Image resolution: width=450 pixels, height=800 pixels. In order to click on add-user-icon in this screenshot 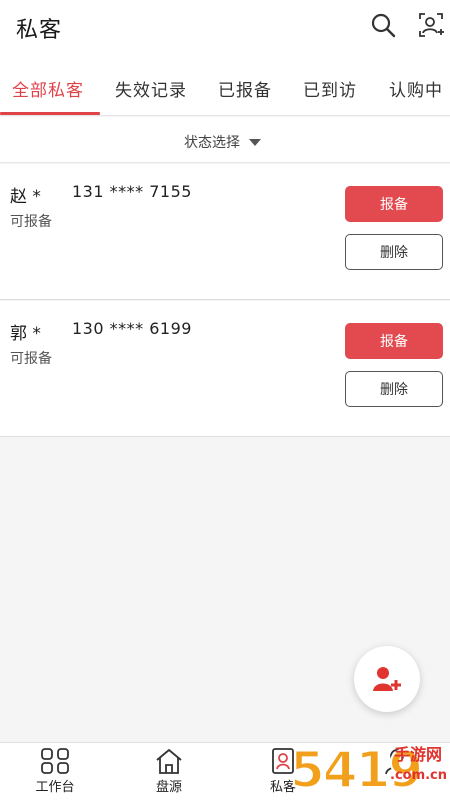, I will do `click(387, 679)`.